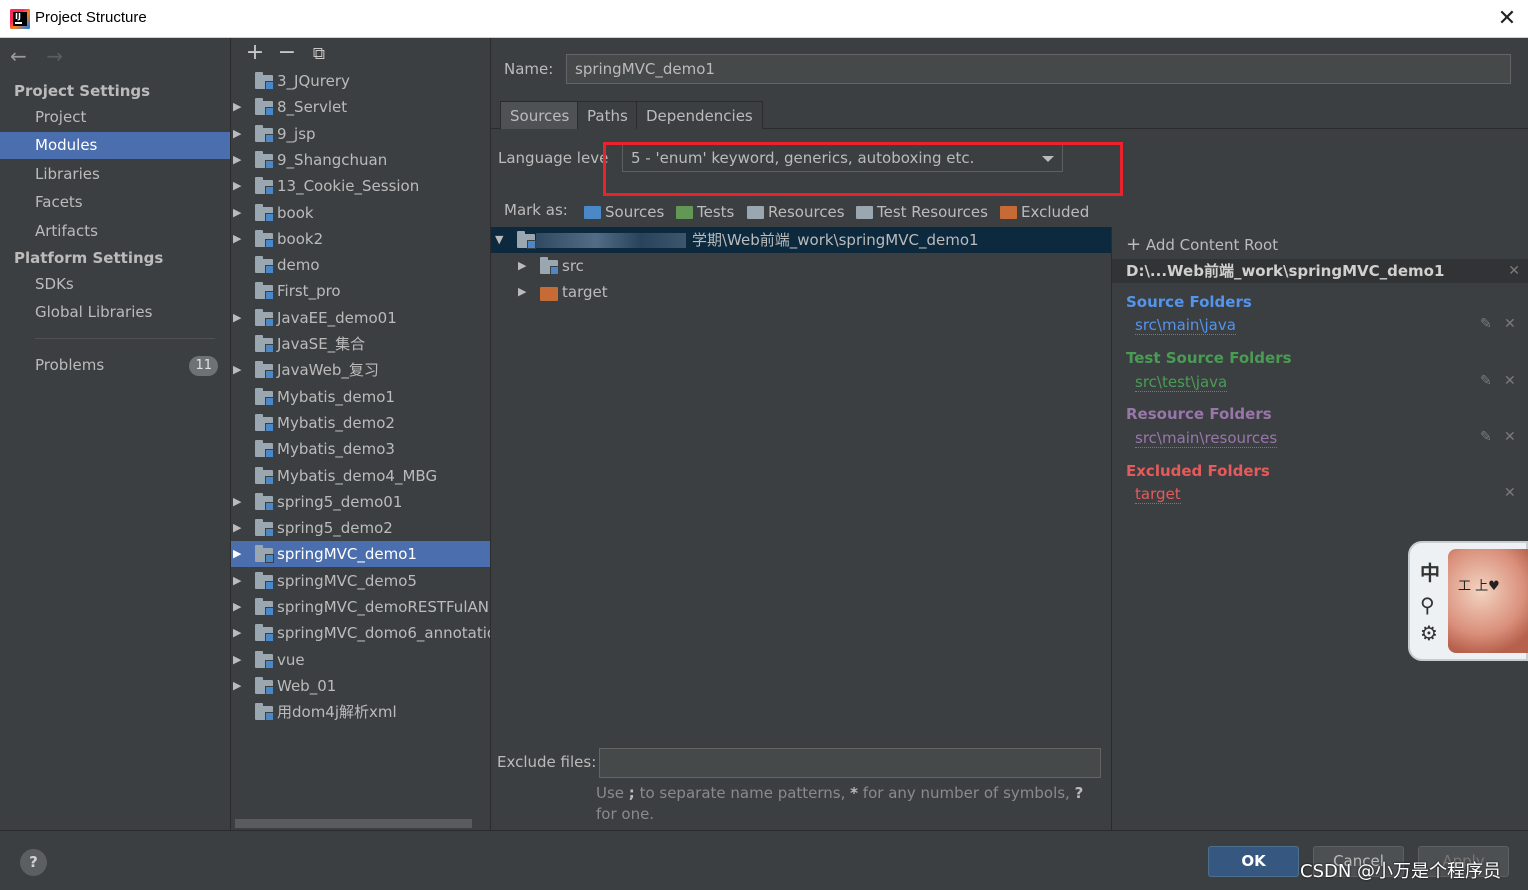  I want to click on remove-module-icon: −, so click(287, 52).